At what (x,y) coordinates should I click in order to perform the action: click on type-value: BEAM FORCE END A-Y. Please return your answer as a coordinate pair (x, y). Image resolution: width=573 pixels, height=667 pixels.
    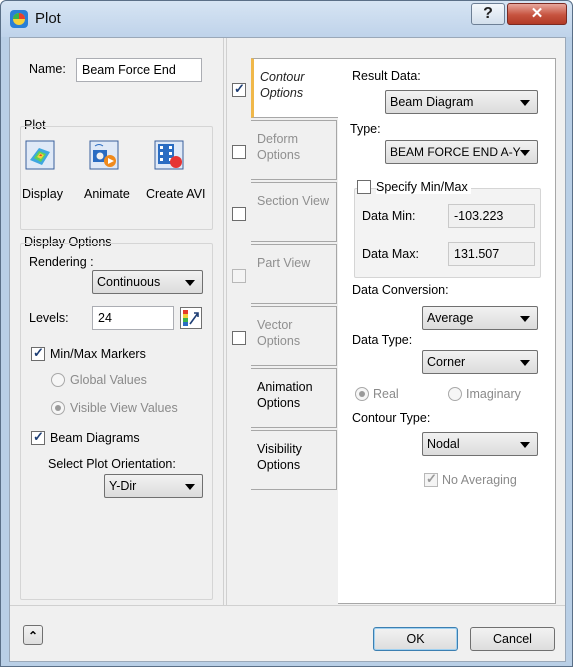
    Looking at the image, I should click on (455, 152).